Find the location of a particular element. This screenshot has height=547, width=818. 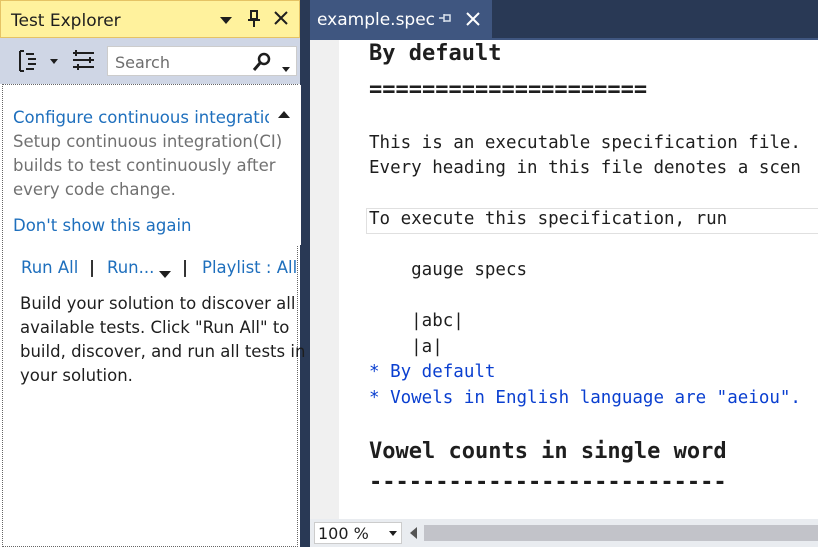

search-input is located at coordinates (185, 62).